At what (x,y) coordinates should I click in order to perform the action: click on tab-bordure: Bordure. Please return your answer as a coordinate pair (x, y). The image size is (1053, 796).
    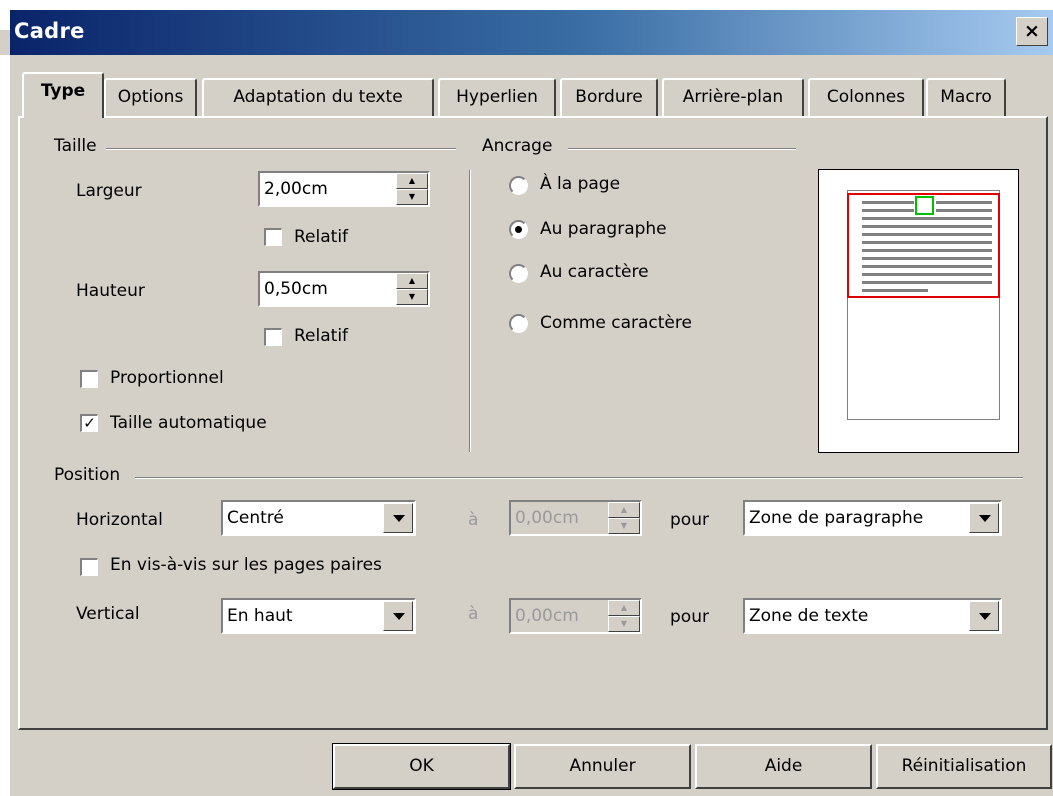
    Looking at the image, I should click on (609, 97).